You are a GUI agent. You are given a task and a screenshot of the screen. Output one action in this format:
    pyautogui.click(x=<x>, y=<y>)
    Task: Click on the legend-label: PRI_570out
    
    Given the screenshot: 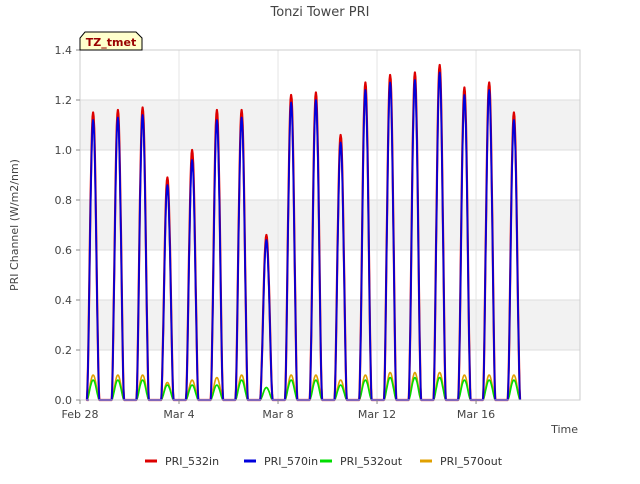 What is the action you would take?
    pyautogui.click(x=471, y=461)
    